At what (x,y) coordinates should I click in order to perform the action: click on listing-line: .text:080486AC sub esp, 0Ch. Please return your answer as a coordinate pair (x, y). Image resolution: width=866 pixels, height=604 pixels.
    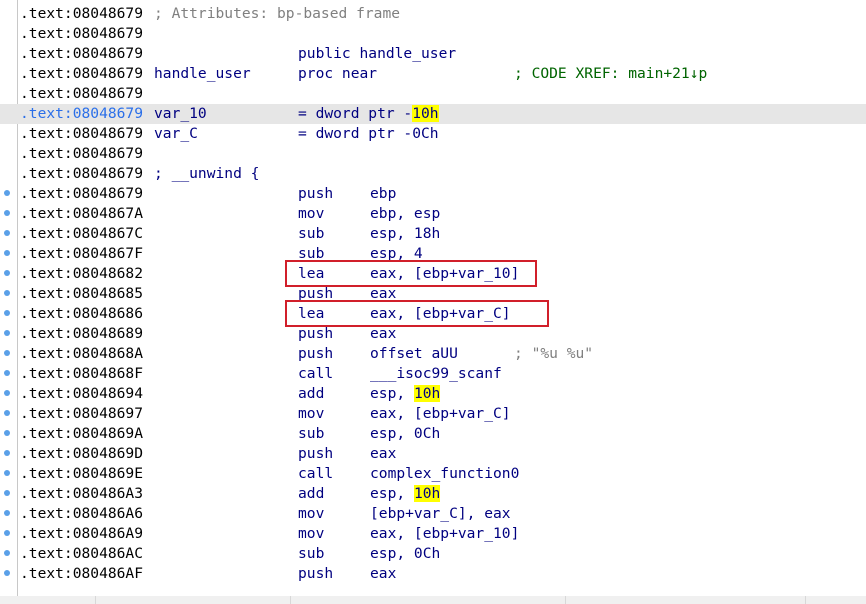
    Looking at the image, I should click on (433, 554).